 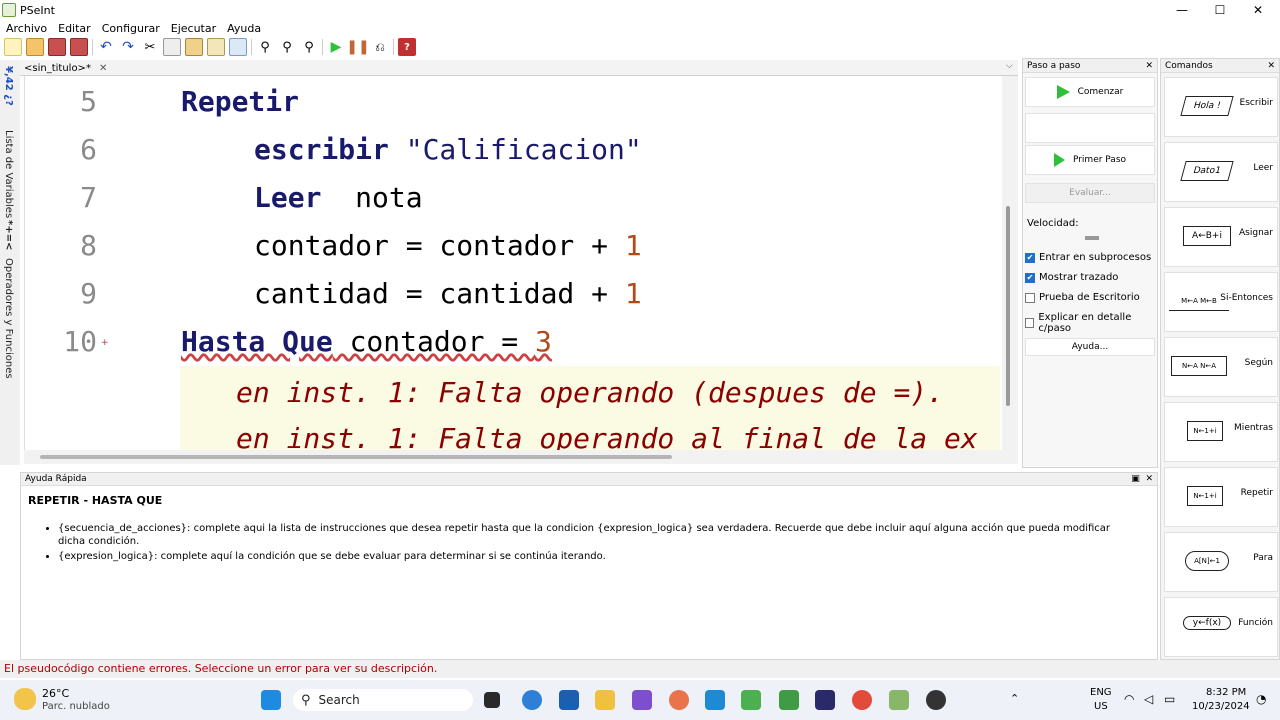 I want to click on task-view-icon, so click(x=492, y=700).